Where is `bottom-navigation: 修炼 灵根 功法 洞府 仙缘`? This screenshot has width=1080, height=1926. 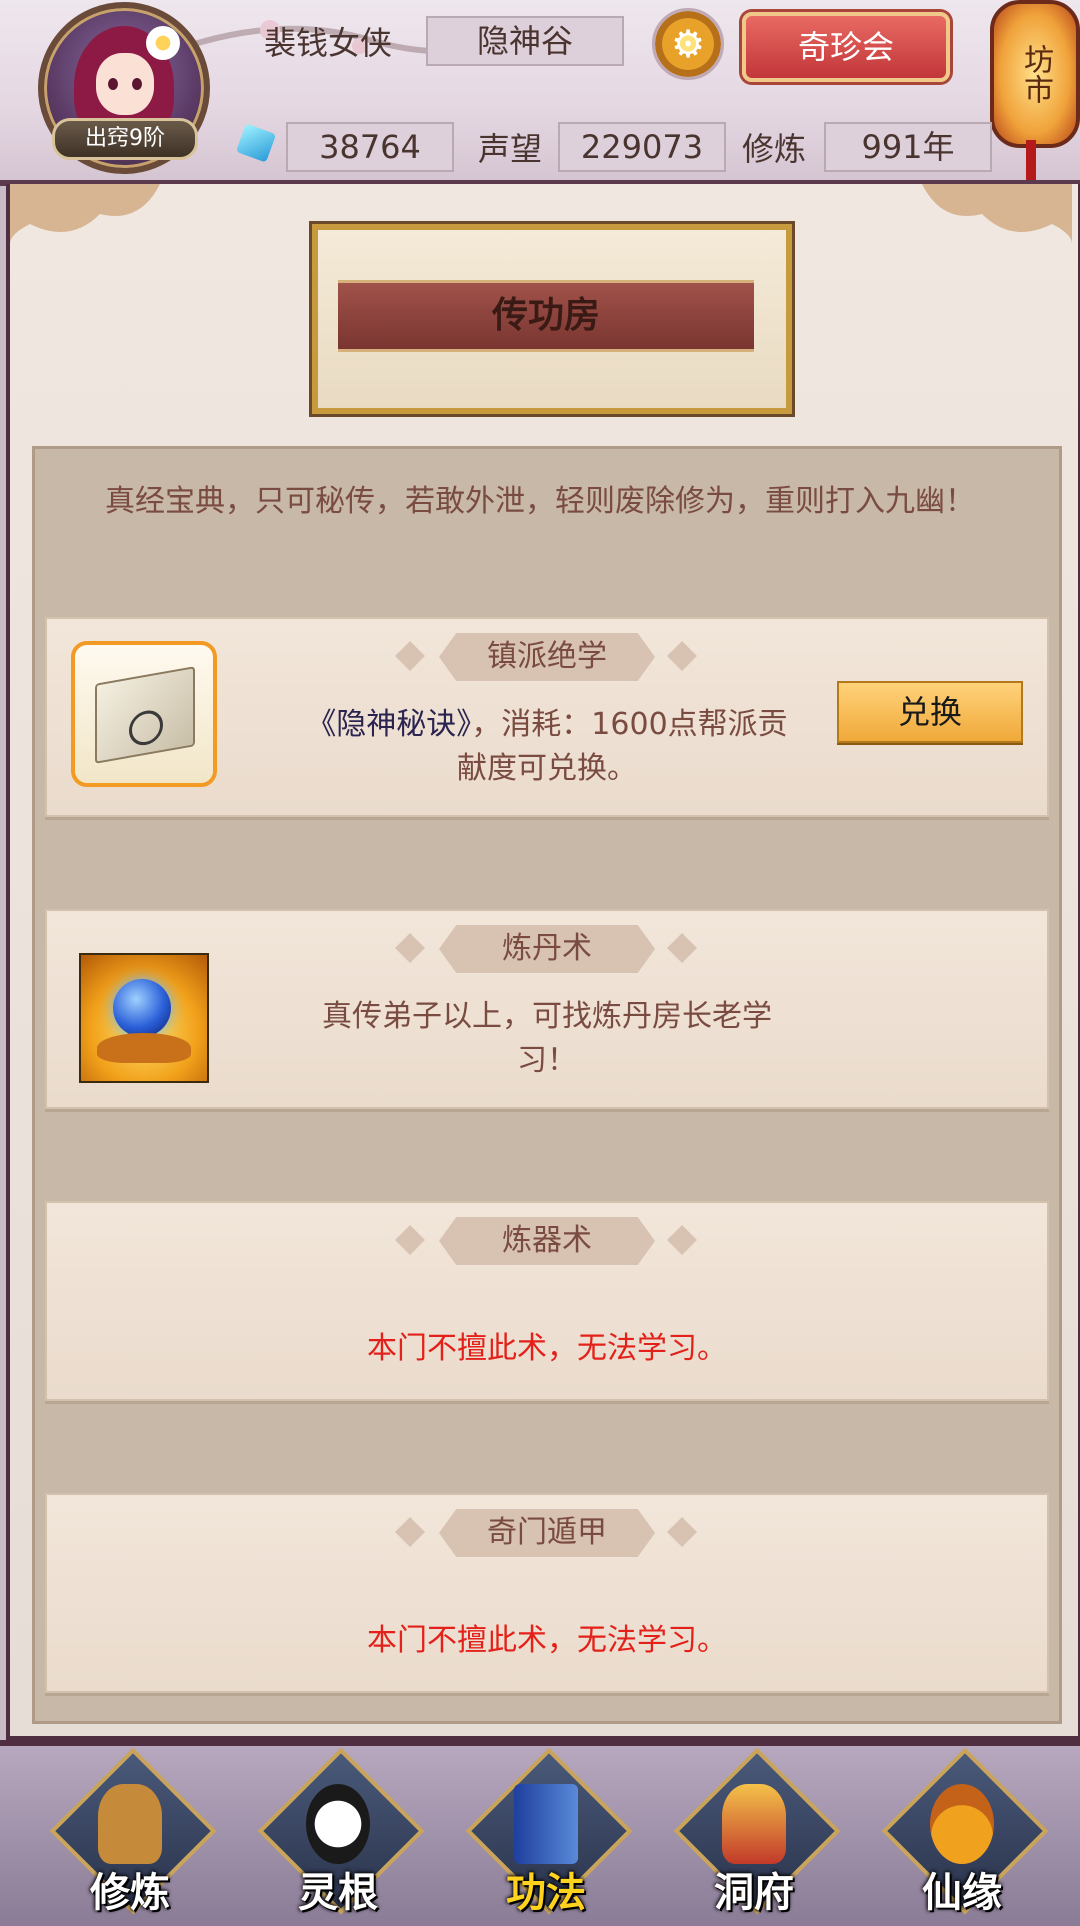
bottom-navigation: 修炼 灵根 功法 洞府 仙缘 is located at coordinates (540, 1833).